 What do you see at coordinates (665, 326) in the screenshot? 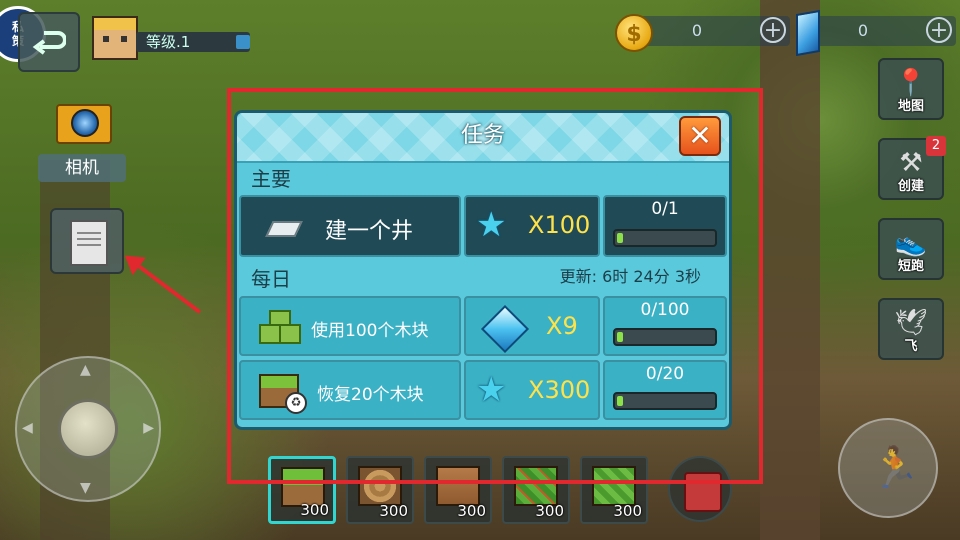
I see `progress-cell: 0/100` at bounding box center [665, 326].